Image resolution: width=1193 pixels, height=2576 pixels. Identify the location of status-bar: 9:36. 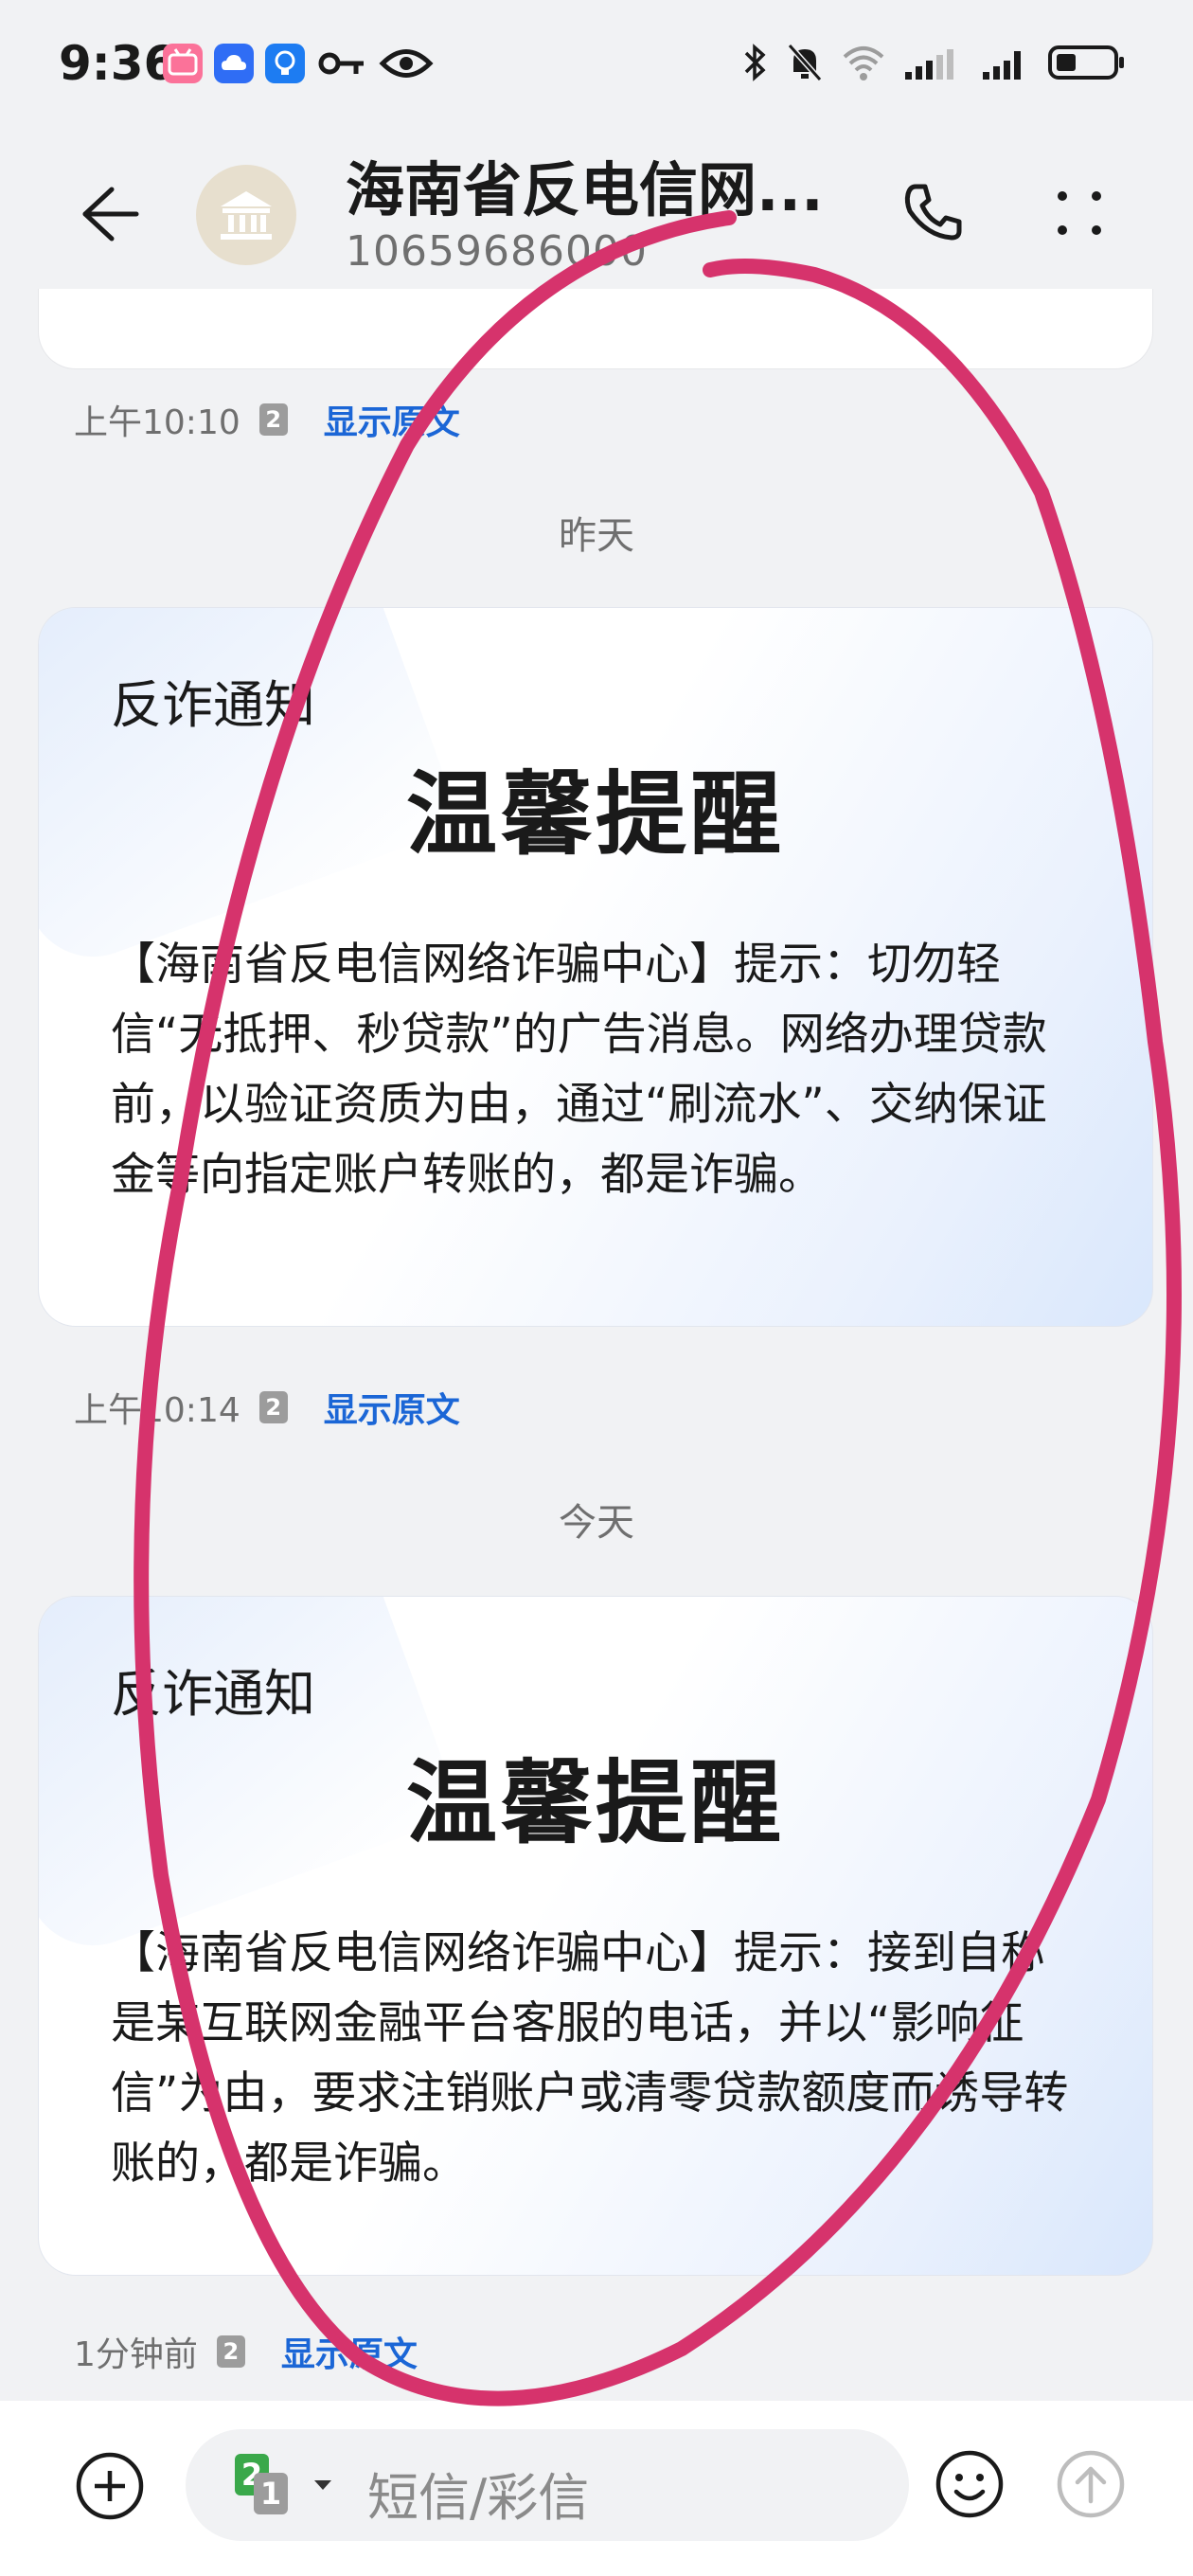
(596, 66).